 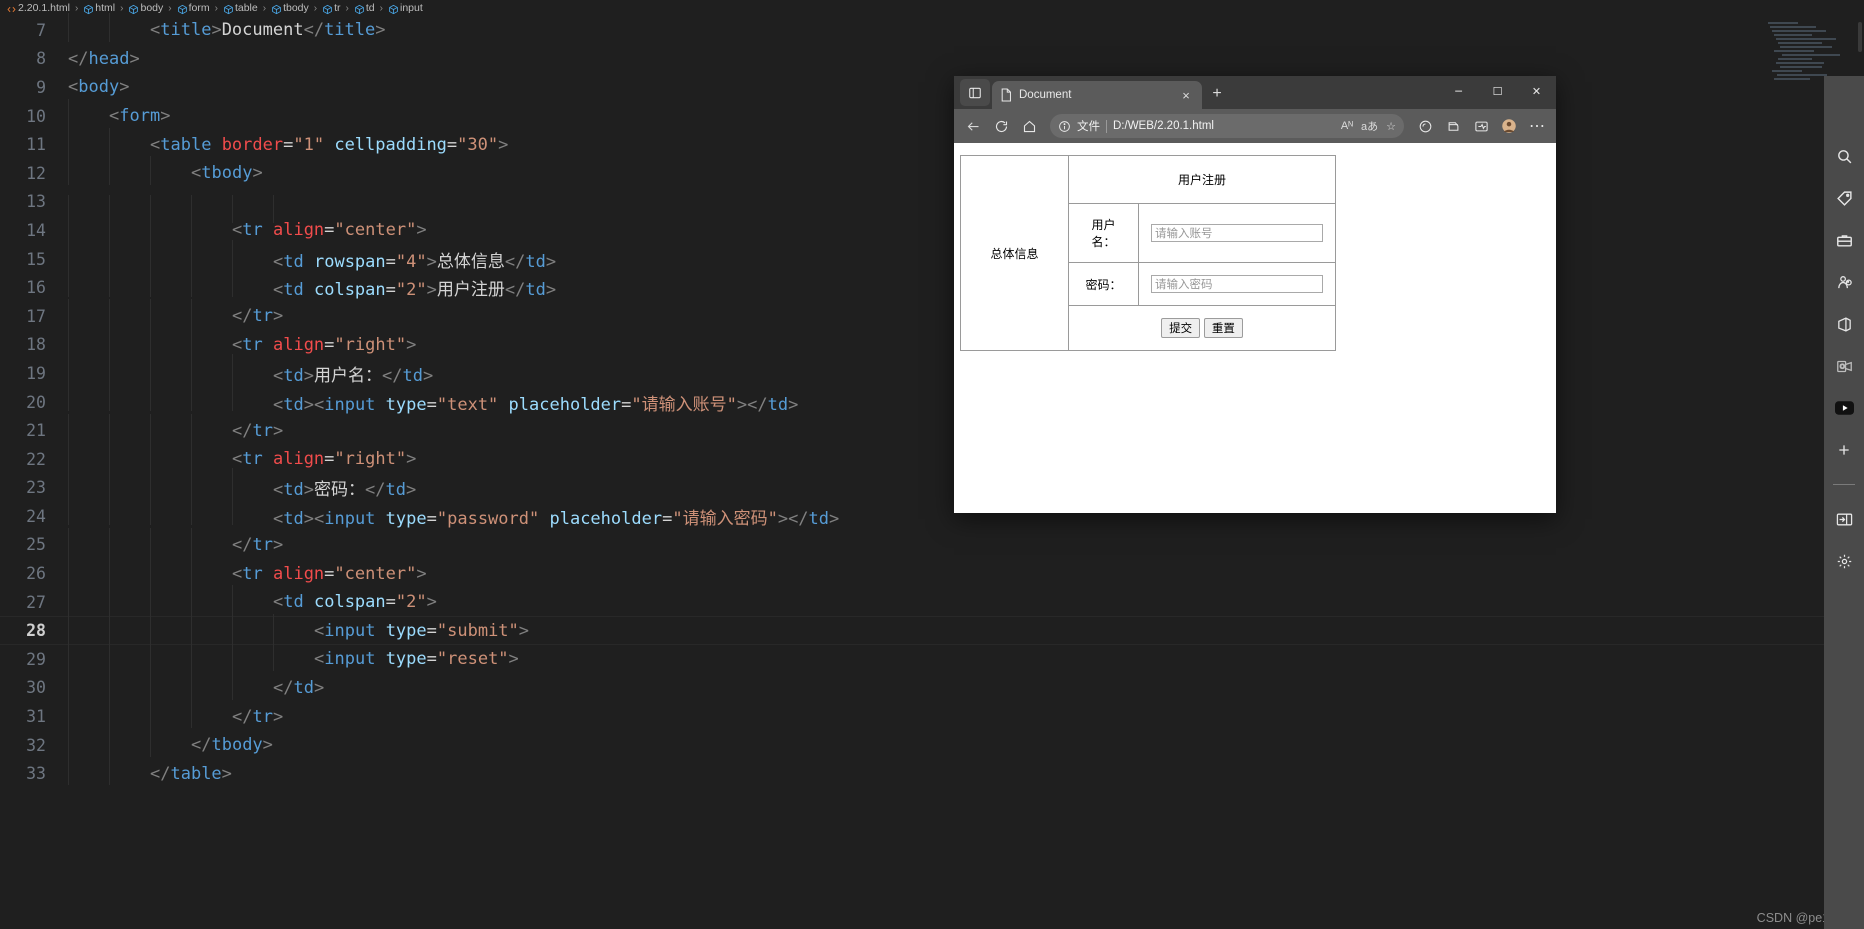 What do you see at coordinates (1064, 126) in the screenshot?
I see `info-icon` at bounding box center [1064, 126].